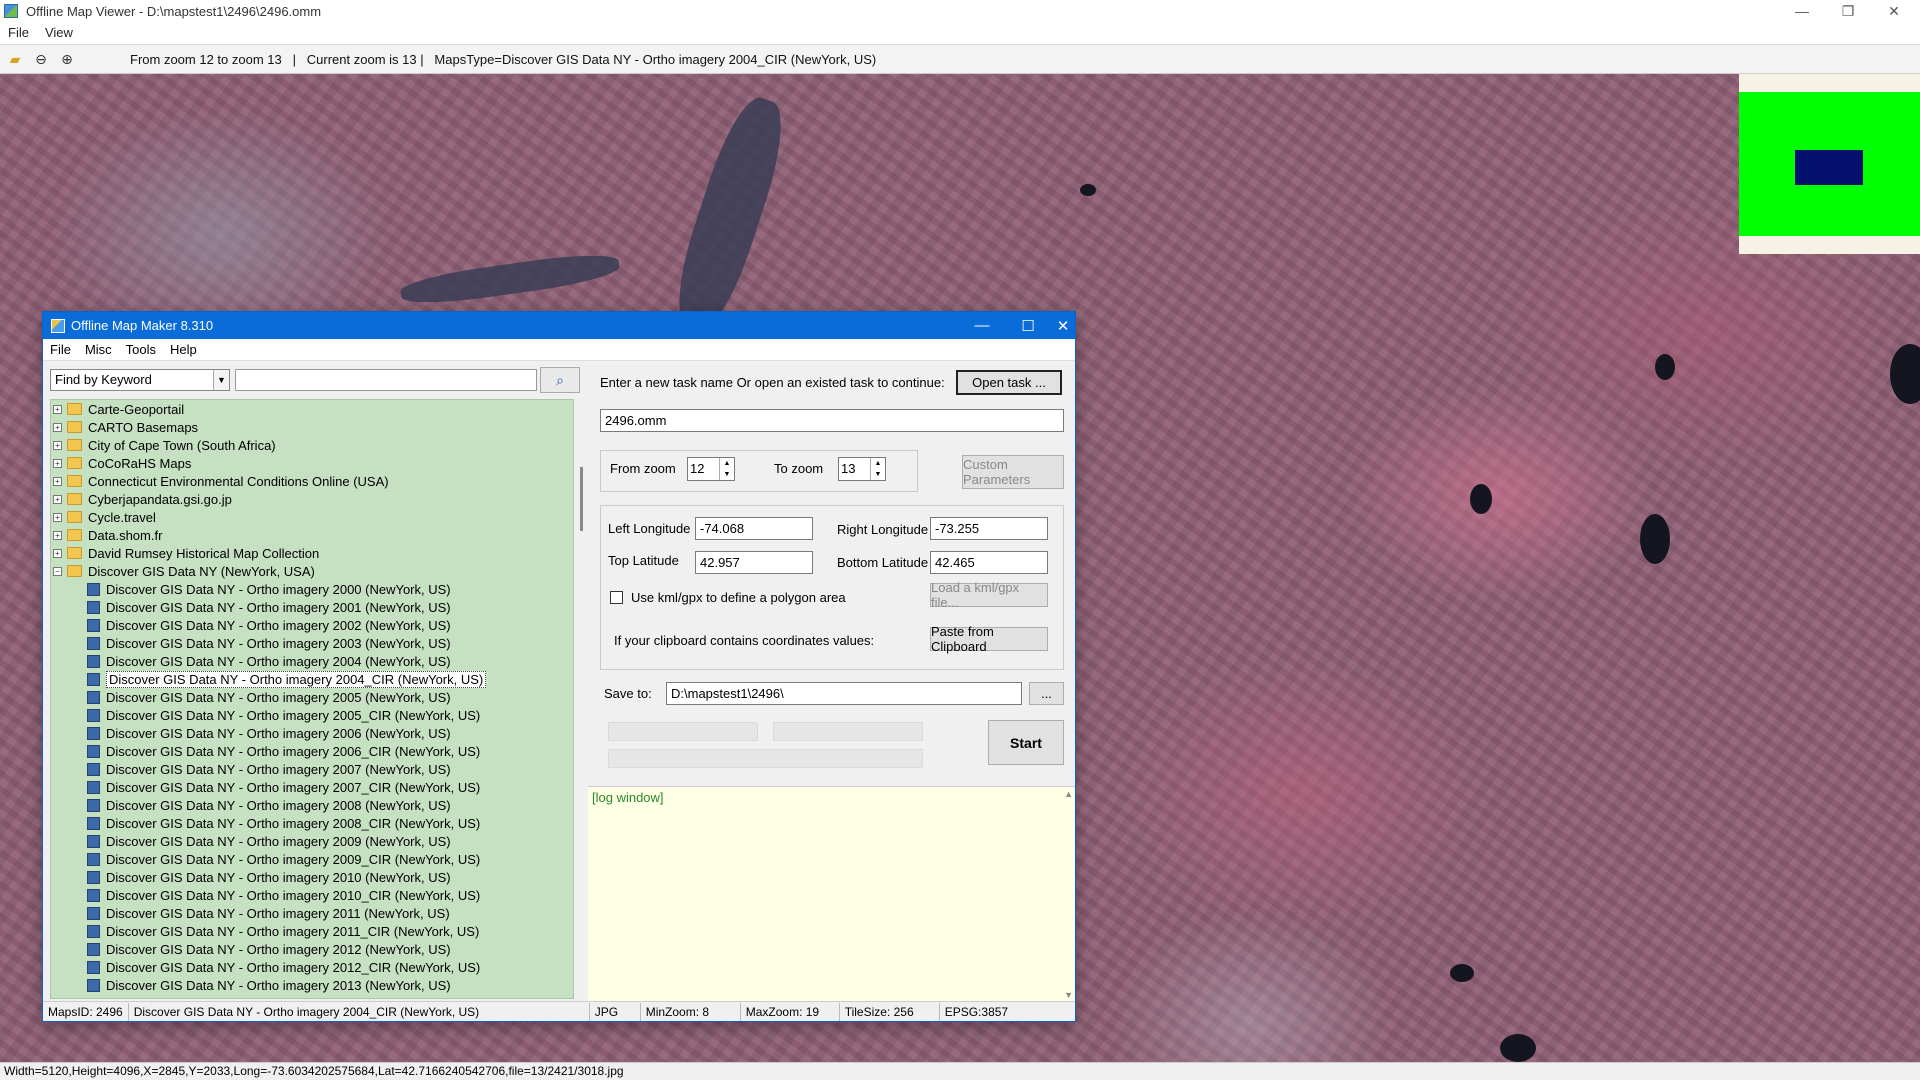 Image resolution: width=1920 pixels, height=1080 pixels. Describe the element at coordinates (60, 349) in the screenshot. I see `dialog-menu-file: File` at that location.